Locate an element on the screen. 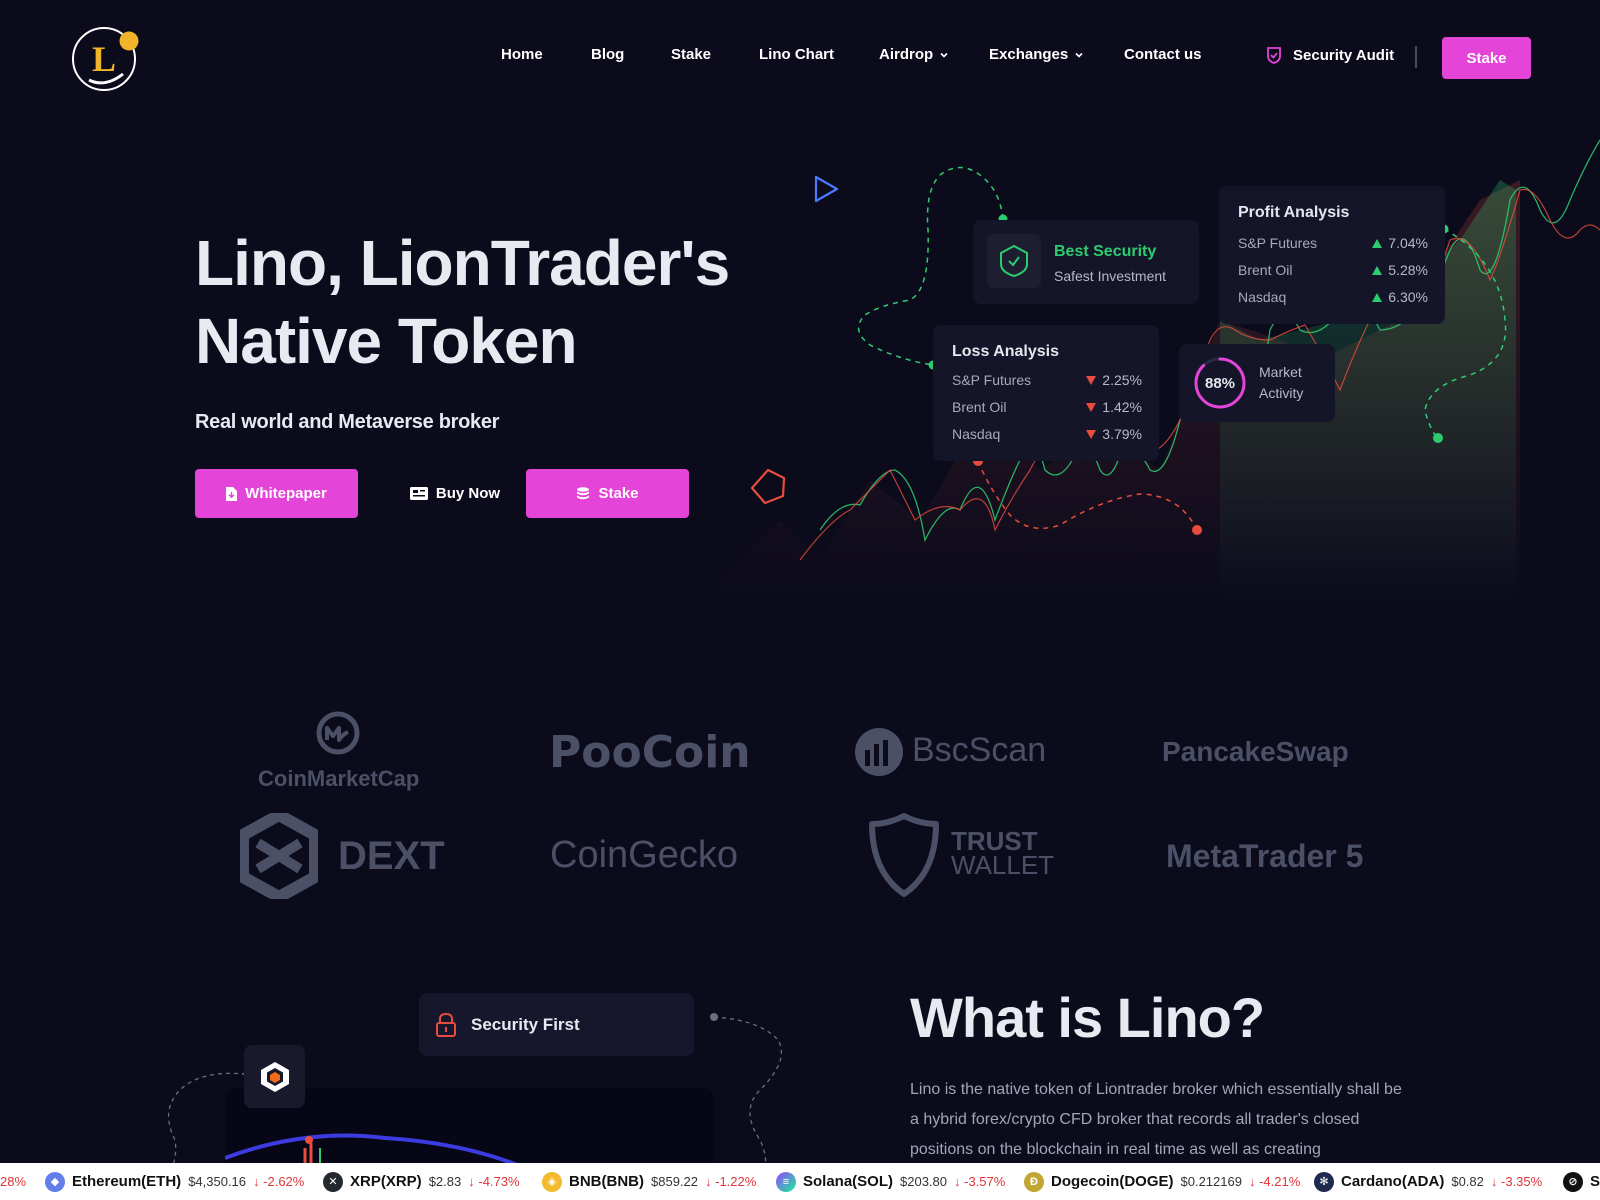 The image size is (1600, 1200). ticker-item: ✕ XRP(XRP) $2.83 ↓ -4.73% is located at coordinates (421, 1181).